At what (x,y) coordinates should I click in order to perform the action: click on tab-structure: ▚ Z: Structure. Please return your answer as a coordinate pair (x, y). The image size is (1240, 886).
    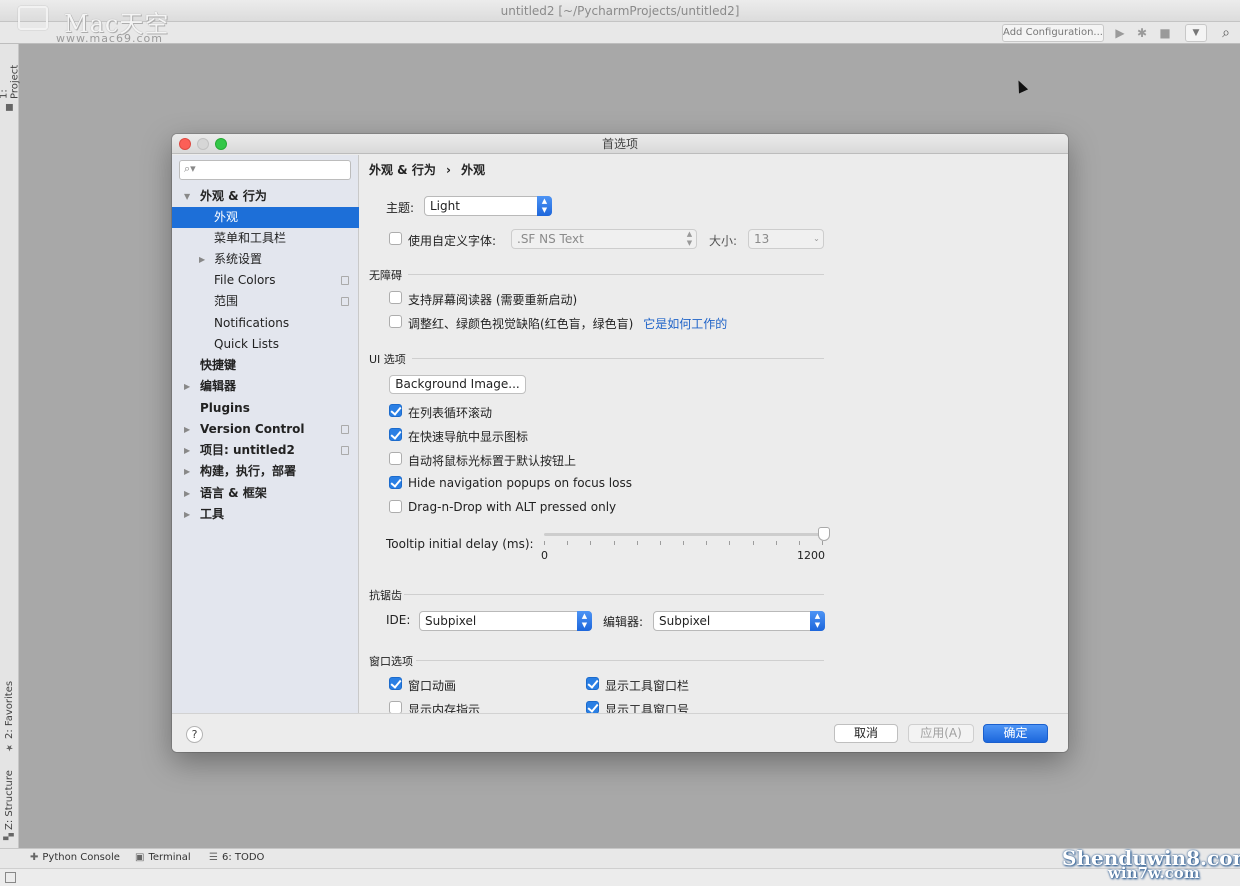
    Looking at the image, I should click on (9, 803).